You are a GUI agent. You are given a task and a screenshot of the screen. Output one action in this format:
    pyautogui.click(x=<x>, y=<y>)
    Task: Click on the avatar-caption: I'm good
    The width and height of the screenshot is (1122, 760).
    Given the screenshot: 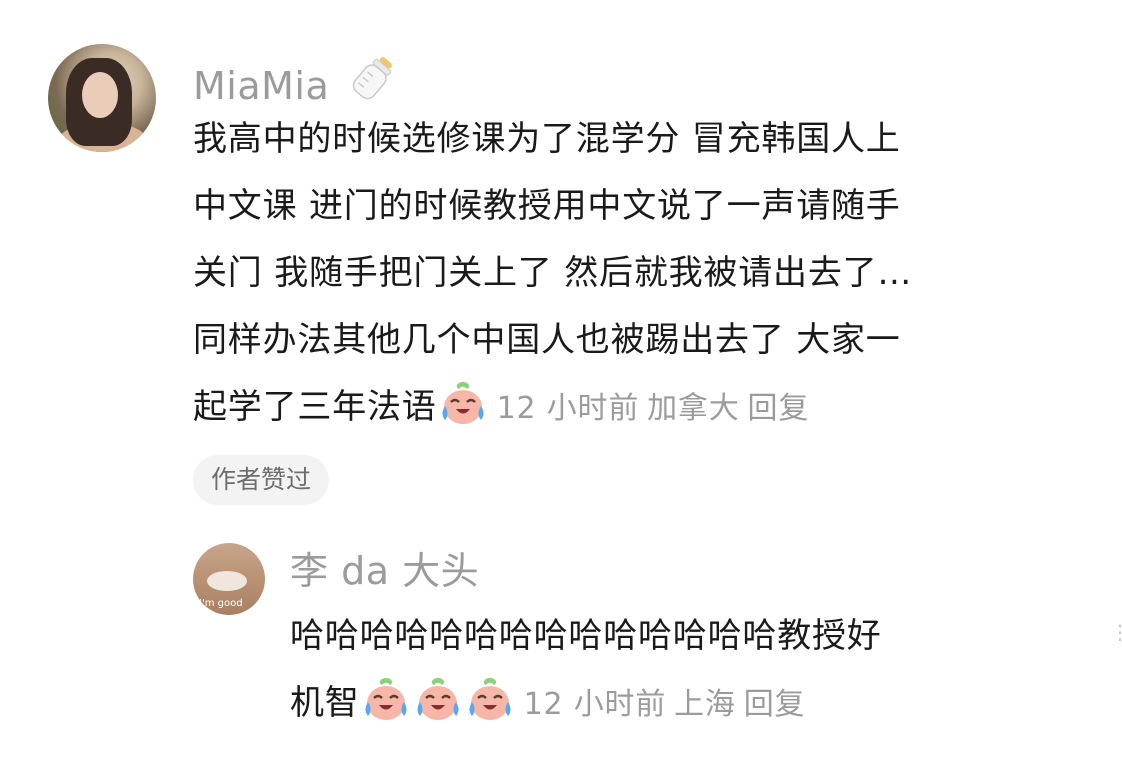 What is the action you would take?
    pyautogui.click(x=221, y=603)
    